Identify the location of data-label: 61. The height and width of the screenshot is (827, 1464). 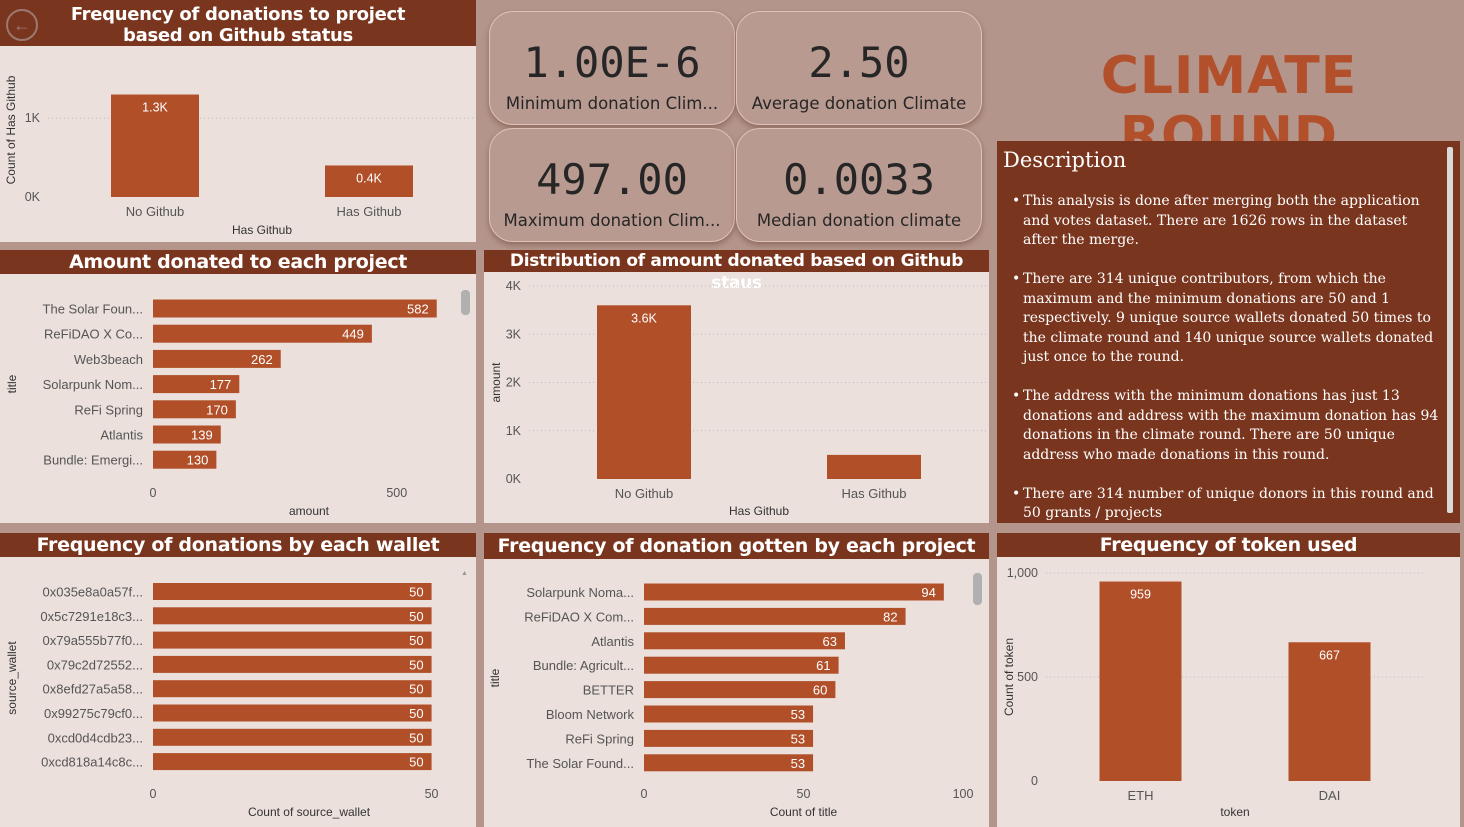
(823, 665).